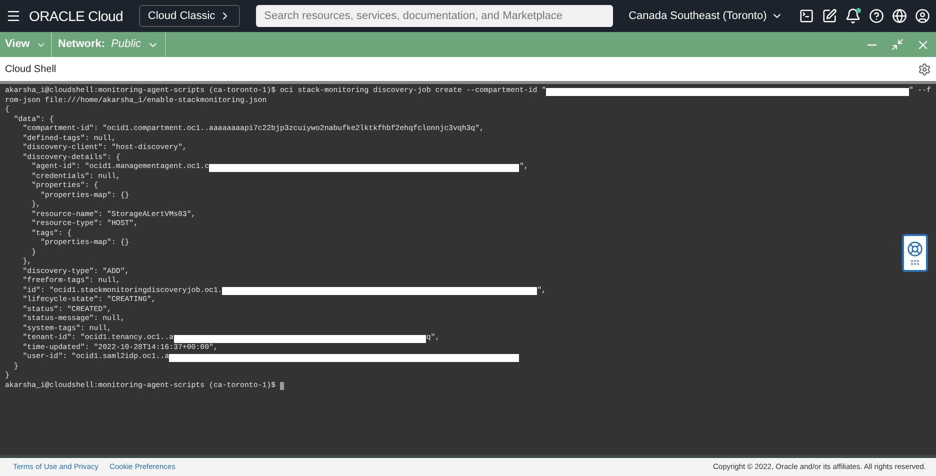 This screenshot has width=936, height=476. What do you see at coordinates (705, 16) in the screenshot?
I see `region-selector: Canada Southeast (Toronto)` at bounding box center [705, 16].